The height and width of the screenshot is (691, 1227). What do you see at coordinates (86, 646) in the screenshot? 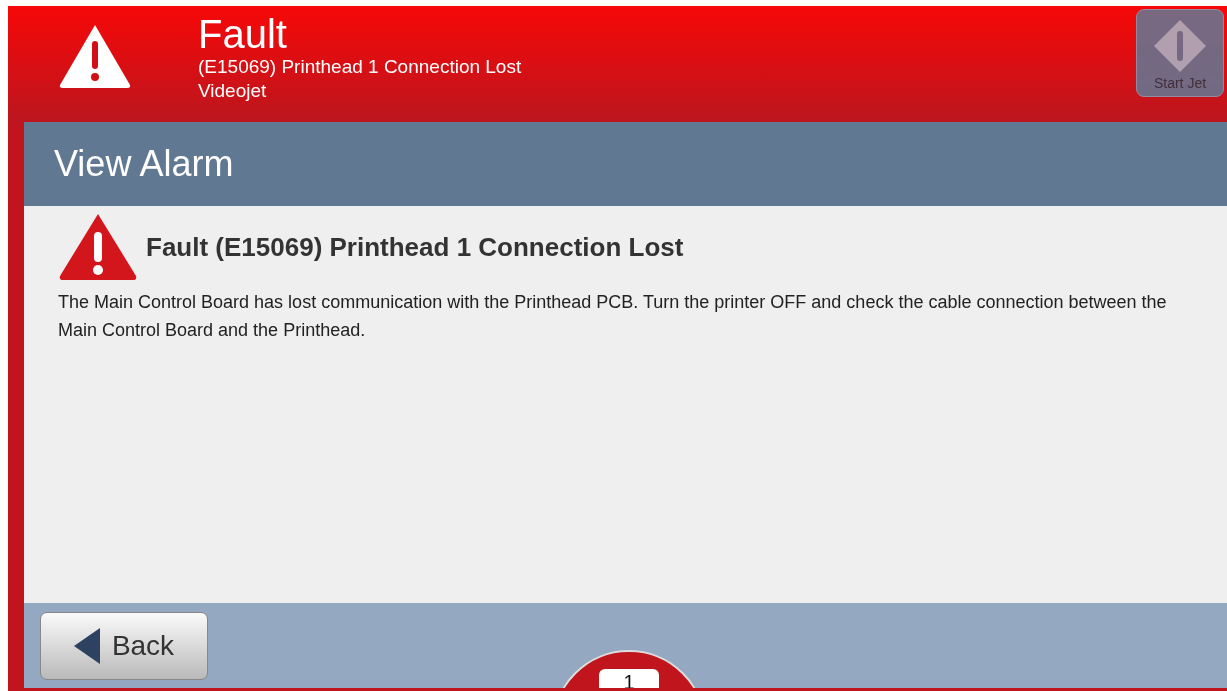
I see `back-arrow-icon` at bounding box center [86, 646].